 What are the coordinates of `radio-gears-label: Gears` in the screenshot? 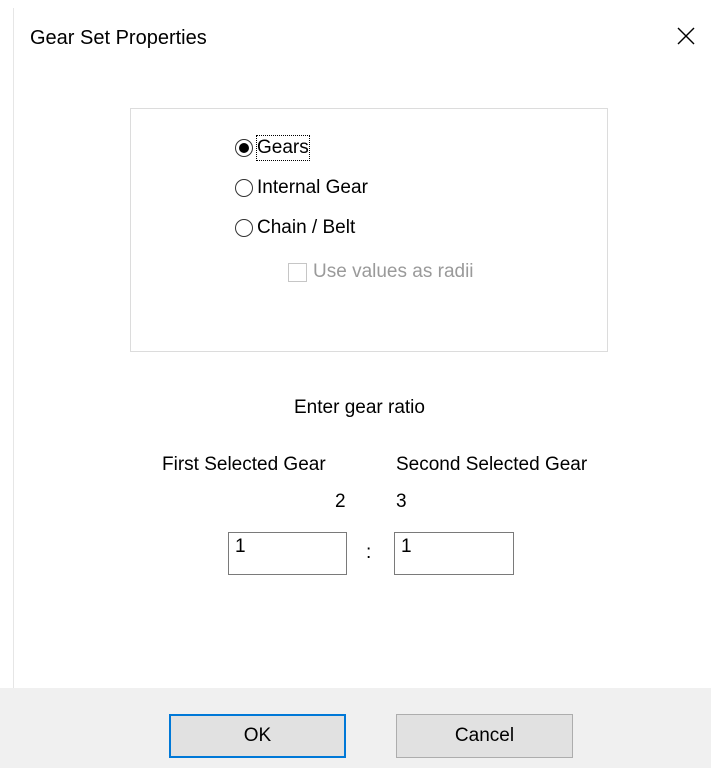 It's located at (283, 148).